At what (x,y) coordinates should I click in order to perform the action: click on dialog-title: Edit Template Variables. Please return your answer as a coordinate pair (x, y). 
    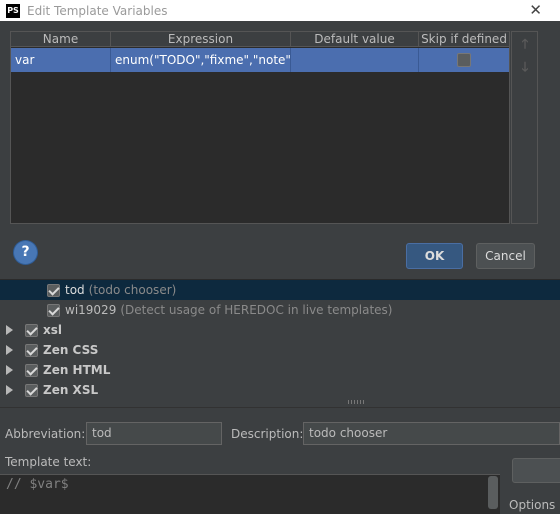
    Looking at the image, I should click on (97, 10).